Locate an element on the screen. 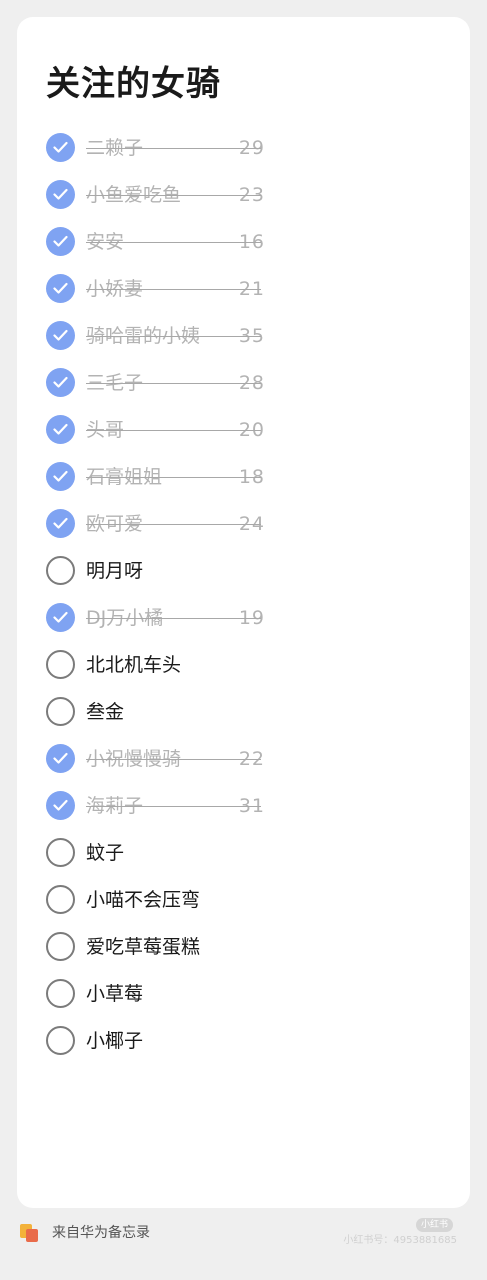 The width and height of the screenshot is (487, 1280). item-name: 蚊子 is located at coordinates (105, 853).